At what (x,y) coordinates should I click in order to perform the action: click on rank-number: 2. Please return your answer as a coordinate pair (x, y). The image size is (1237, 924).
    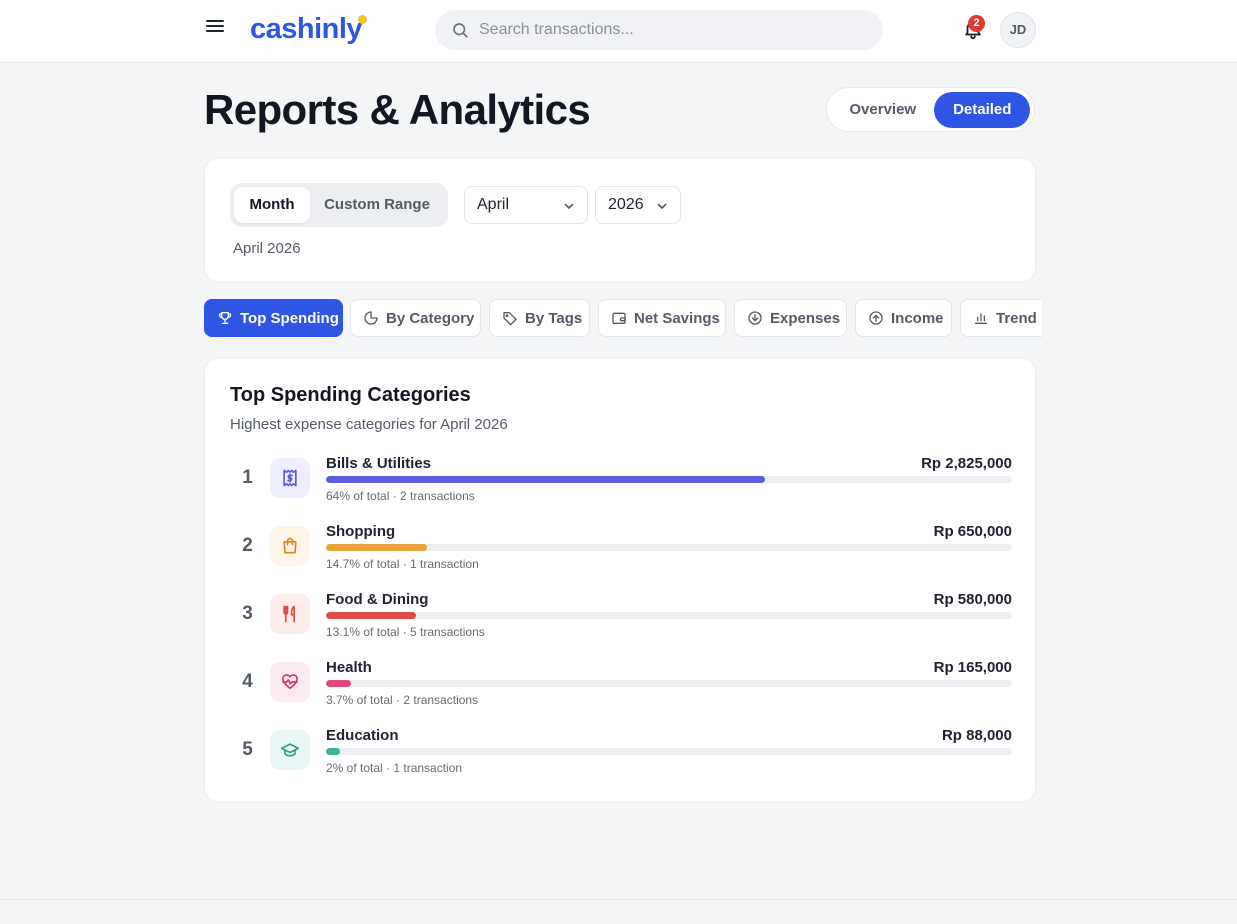
    Looking at the image, I should click on (247, 545).